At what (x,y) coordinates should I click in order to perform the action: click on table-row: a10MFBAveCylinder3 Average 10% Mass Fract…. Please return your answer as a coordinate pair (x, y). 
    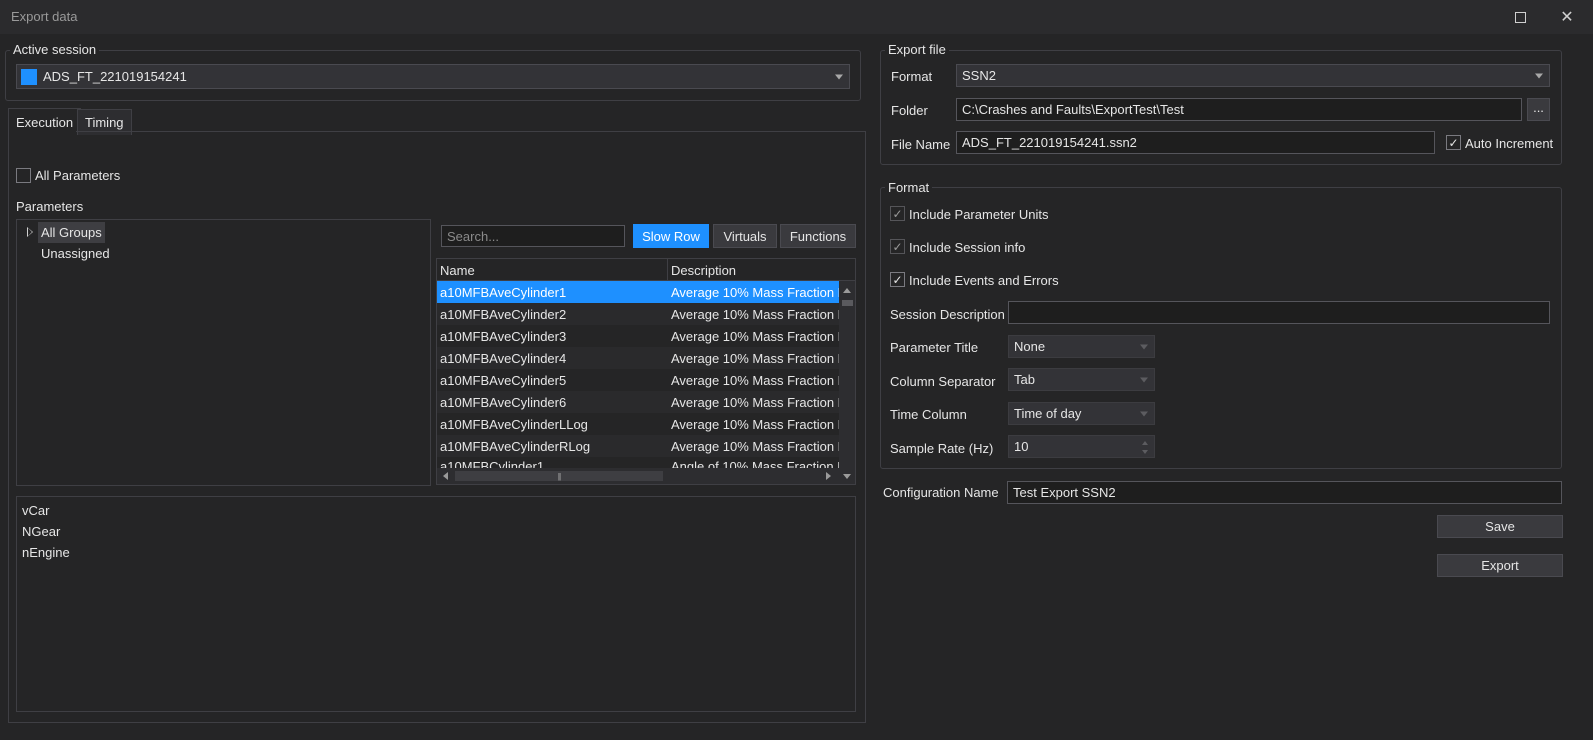
    Looking at the image, I should click on (638, 336).